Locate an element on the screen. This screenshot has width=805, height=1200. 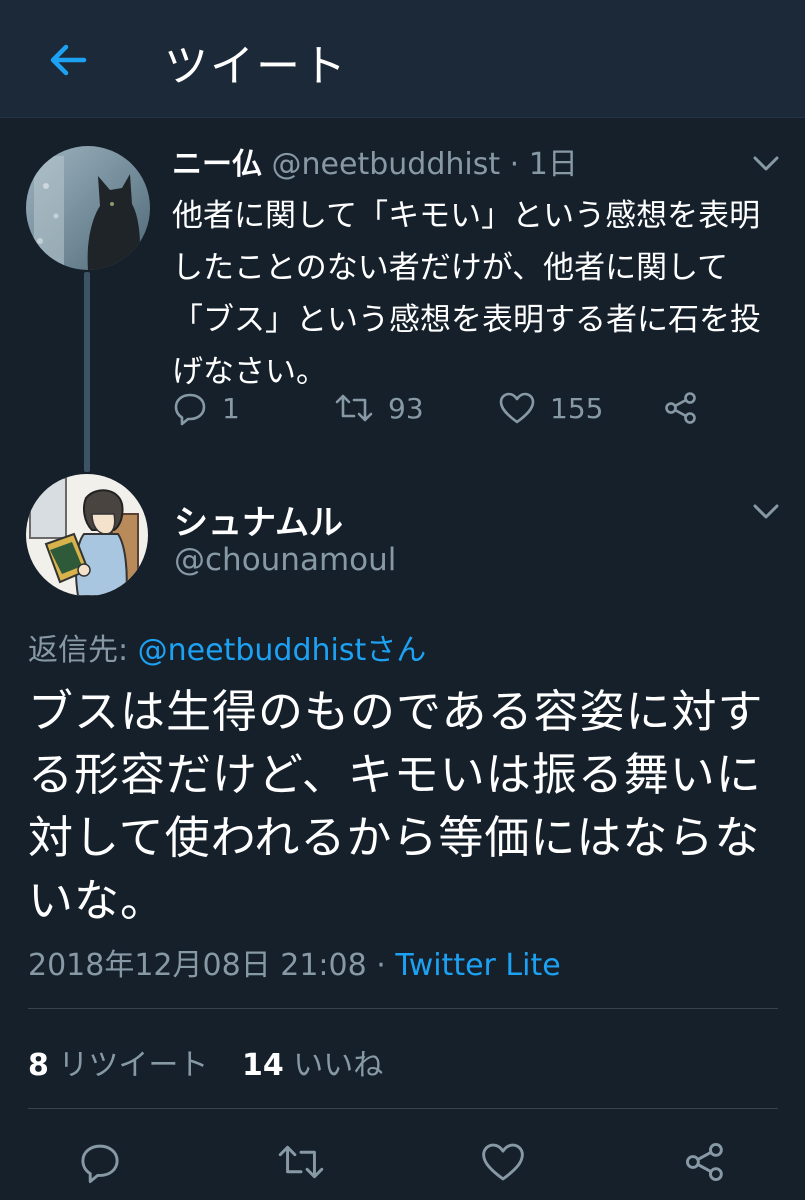
like-count-total: 14 is located at coordinates (263, 1065).